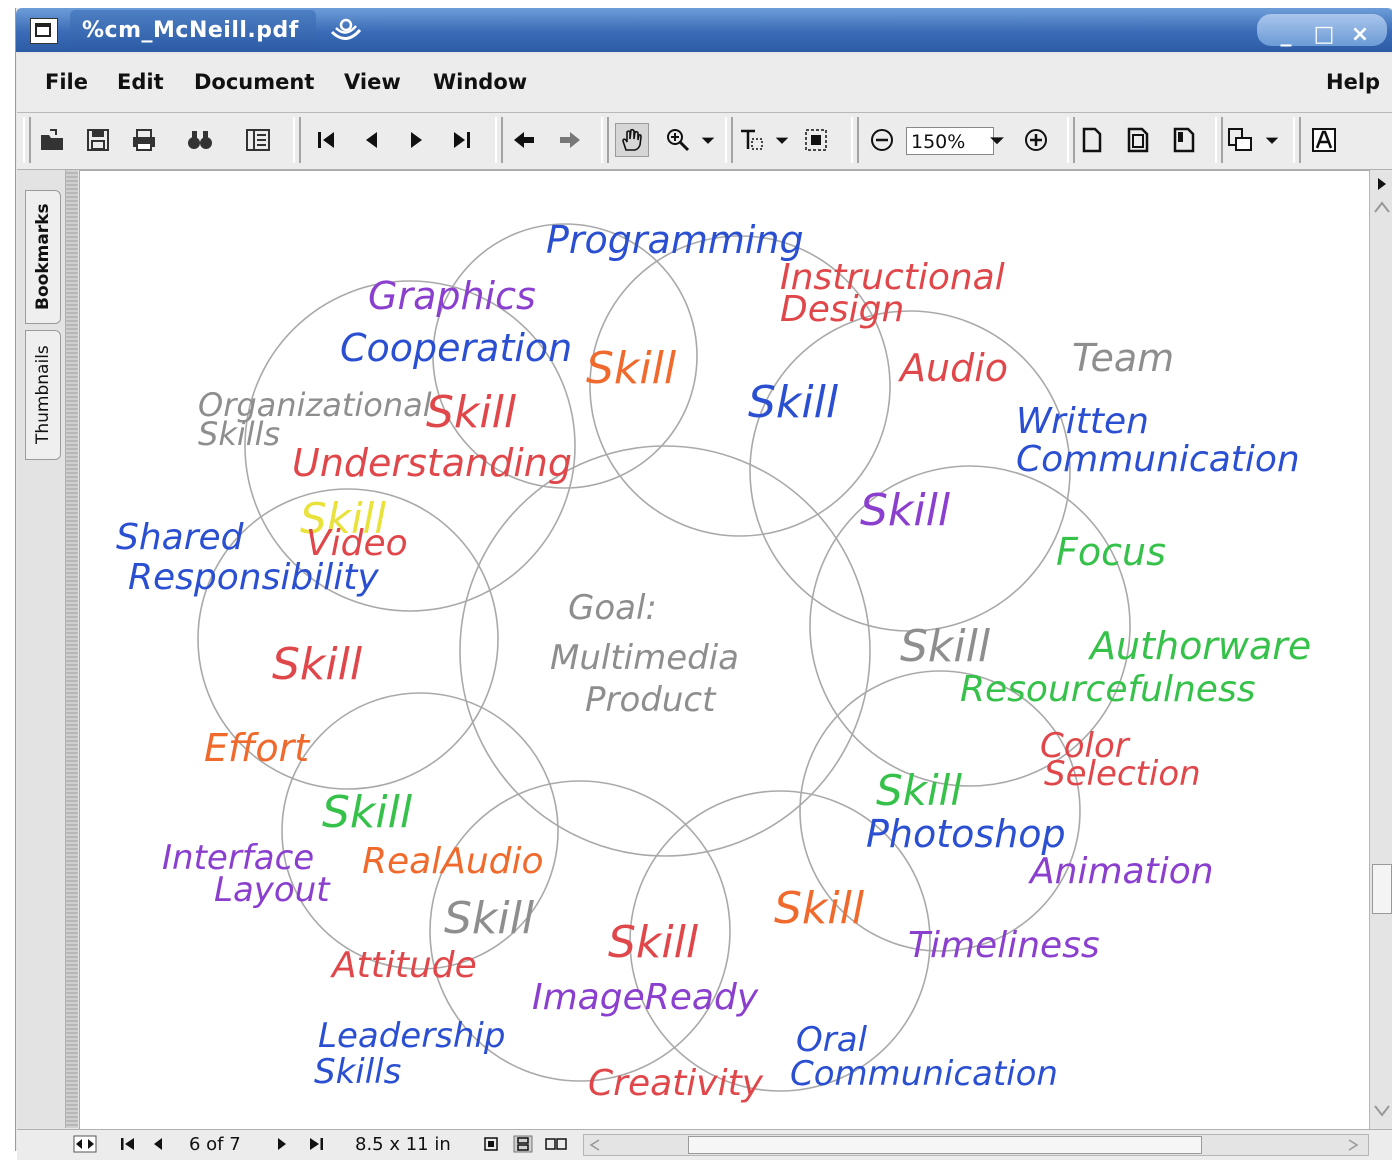 The height and width of the screenshot is (1160, 1392). What do you see at coordinates (644, 658) in the screenshot?
I see `goal-multimedia: Multimedia` at bounding box center [644, 658].